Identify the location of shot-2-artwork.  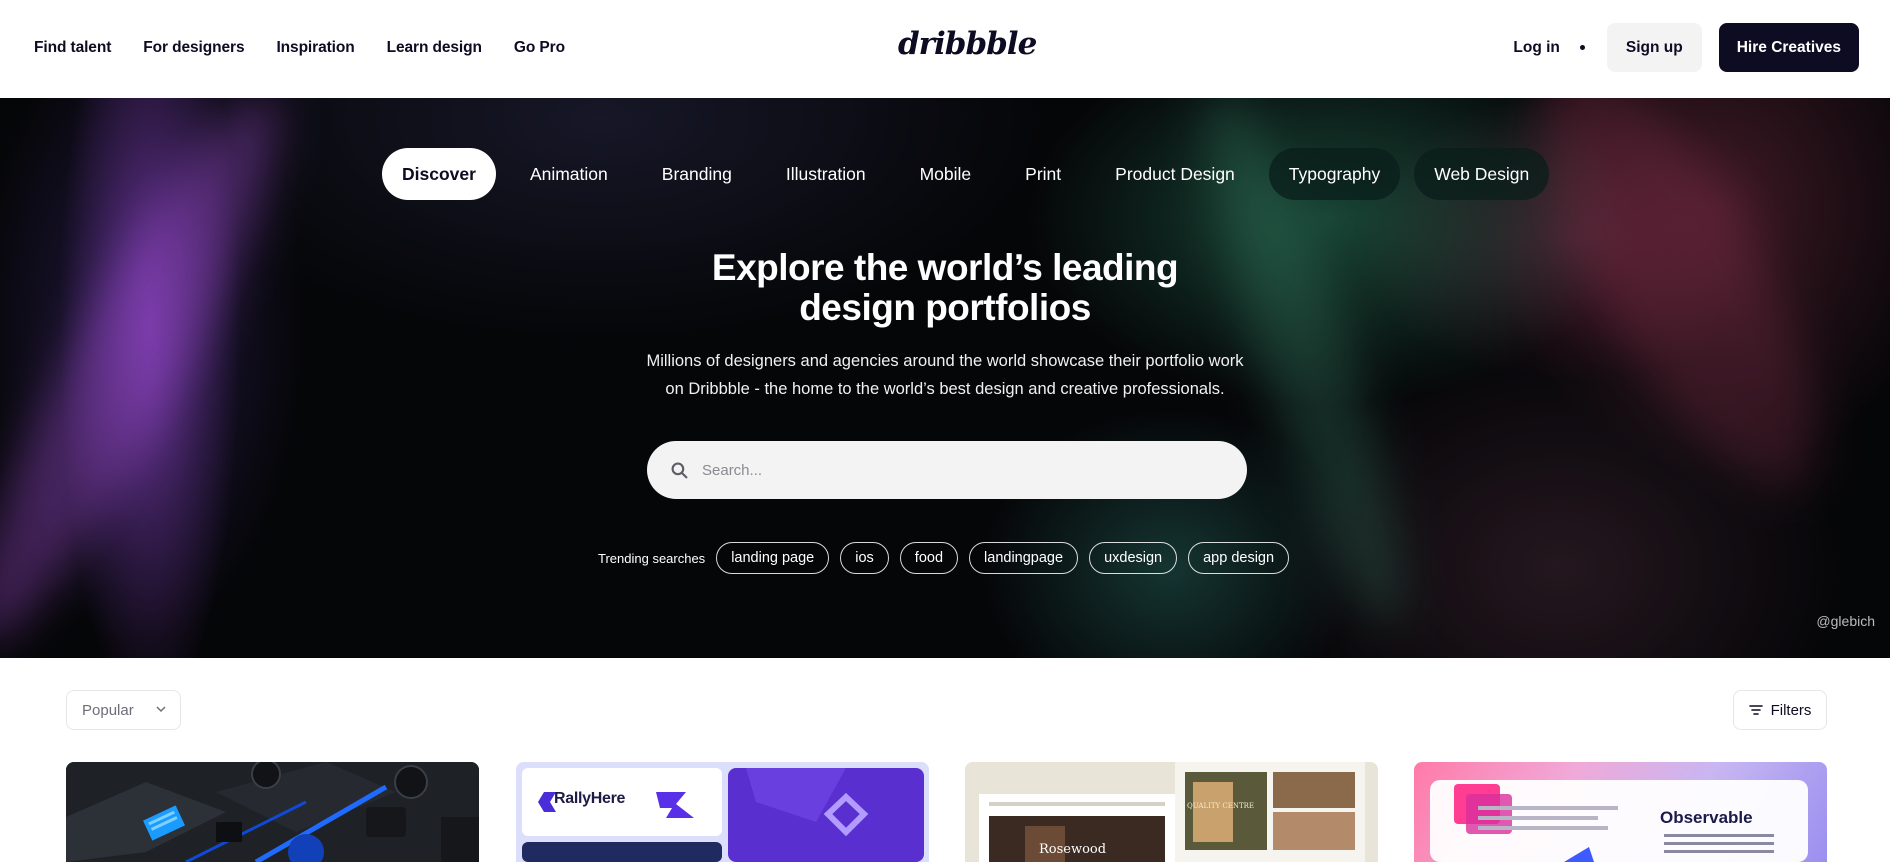
(722, 812).